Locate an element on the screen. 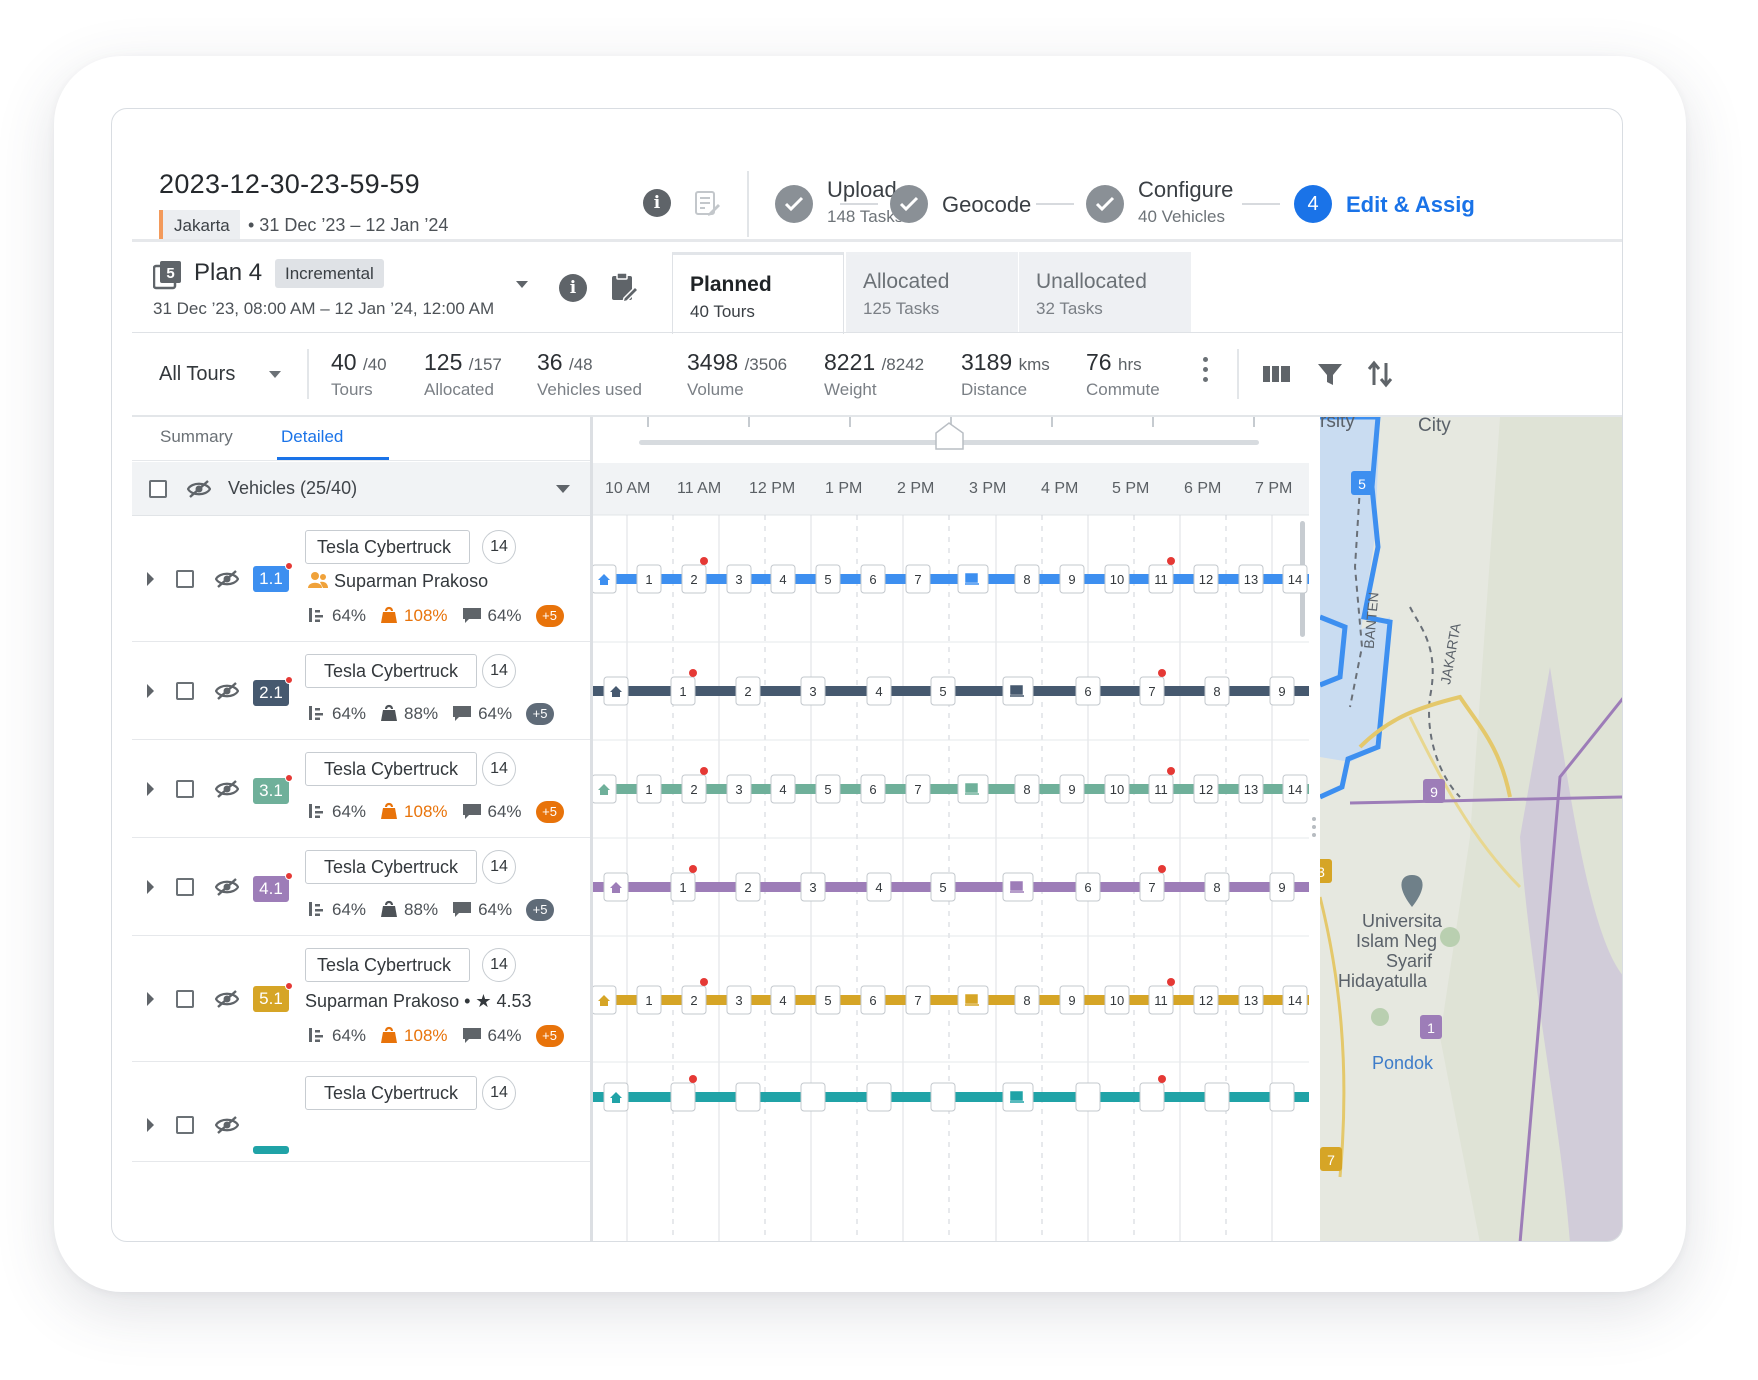 The image size is (1758, 1380). driver-name: Suparman Prakoso is located at coordinates (398, 581).